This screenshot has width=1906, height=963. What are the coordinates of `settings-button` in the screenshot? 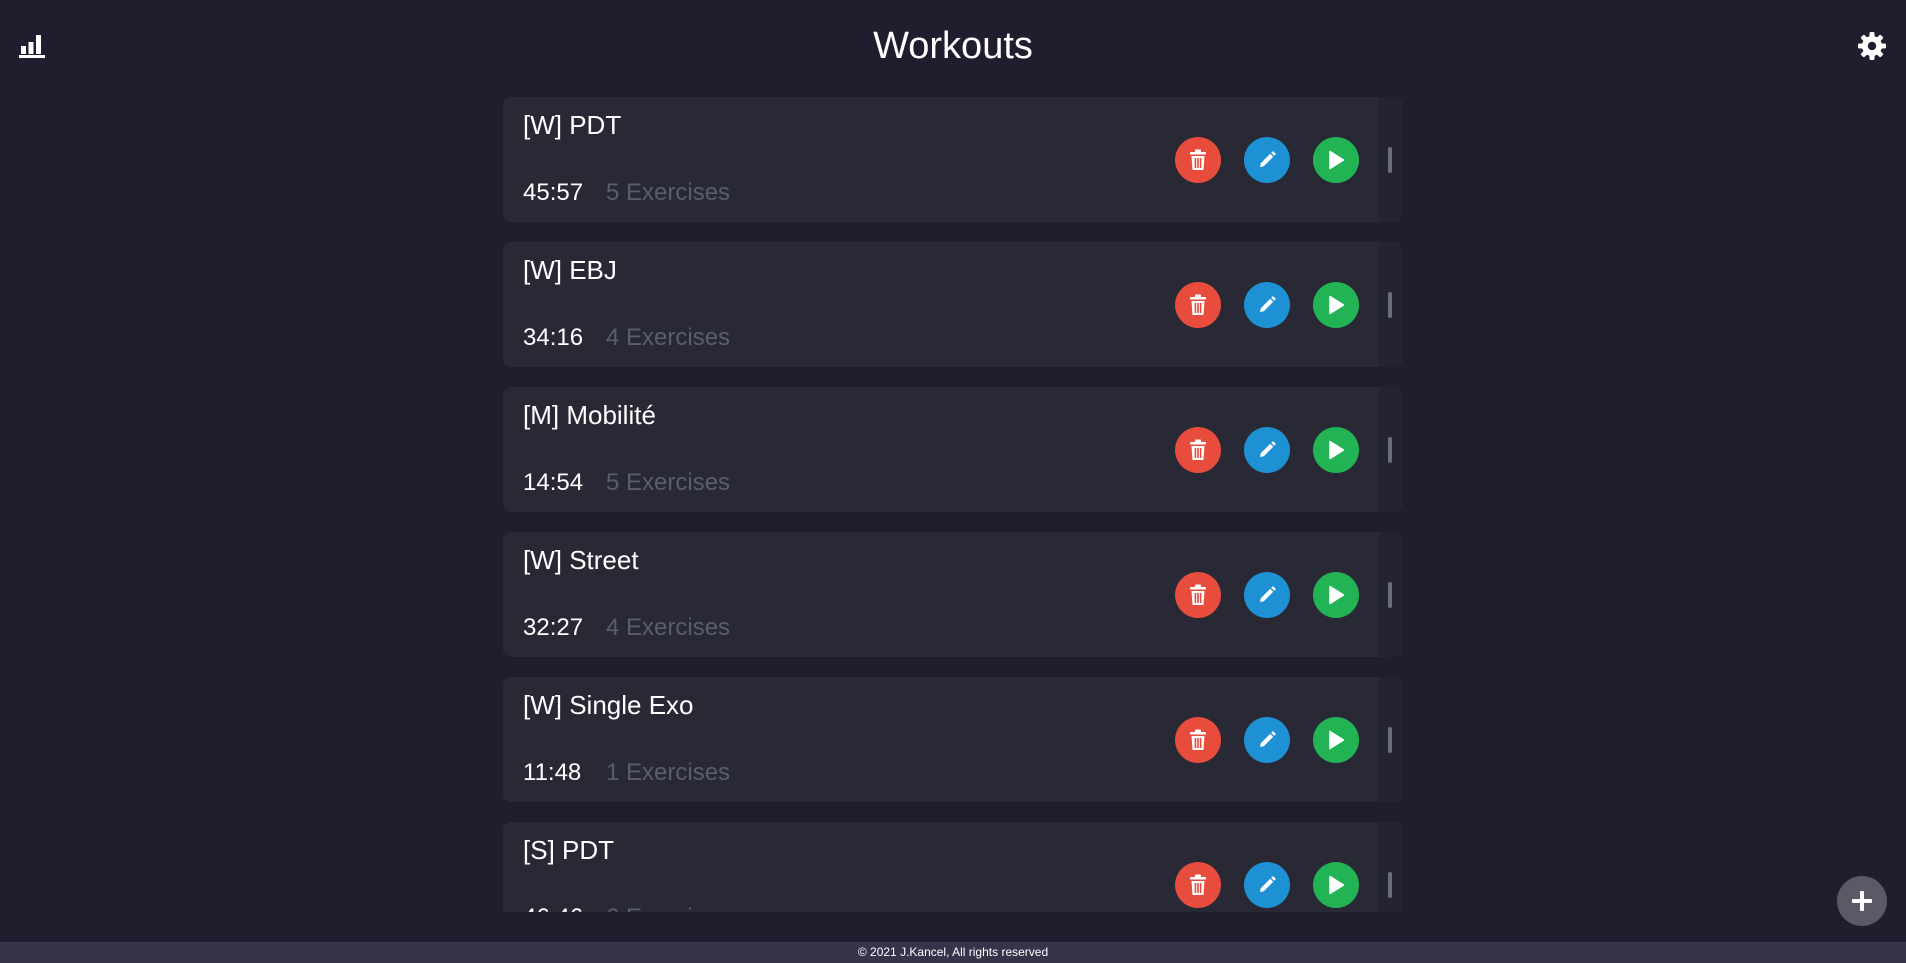 It's located at (1872, 46).